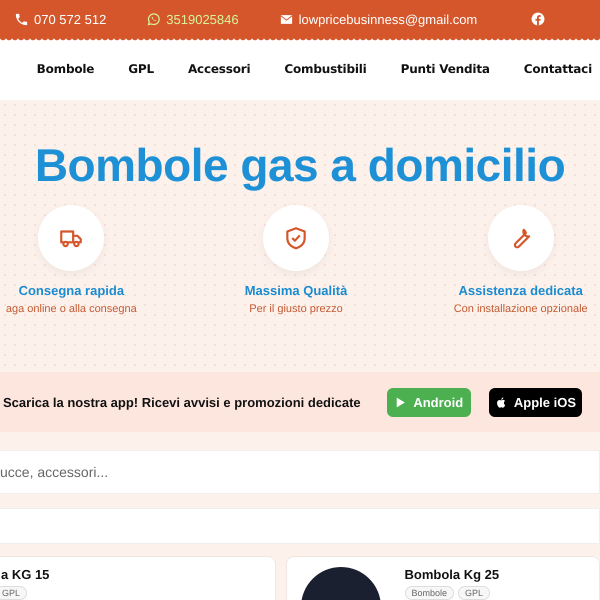  Describe the element at coordinates (71, 308) in the screenshot. I see `feature-subtitle: aga online o alla consegna` at that location.